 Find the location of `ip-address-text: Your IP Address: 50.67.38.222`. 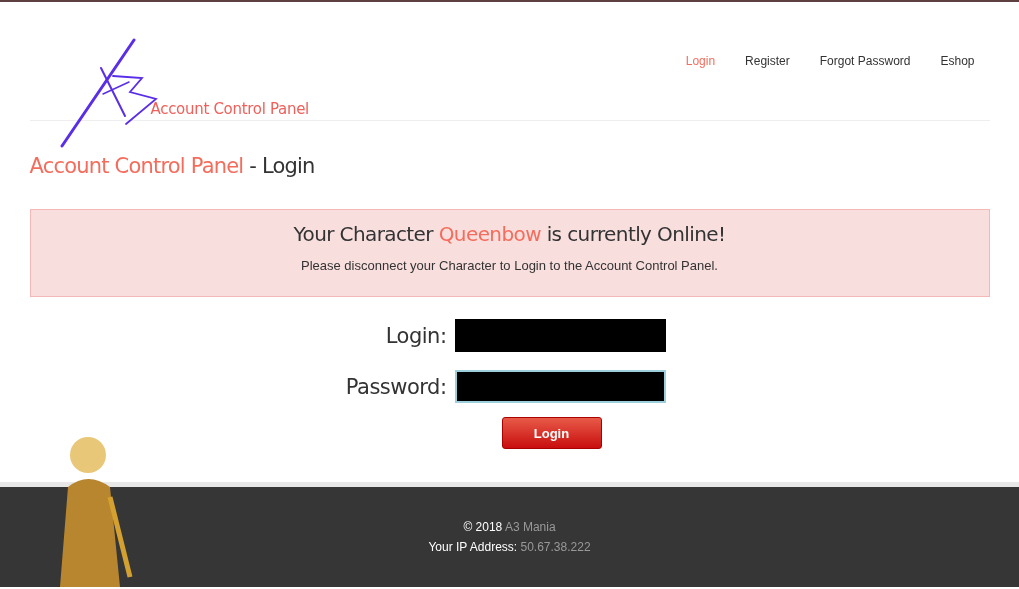

ip-address-text: Your IP Address: 50.67.38.222 is located at coordinates (509, 547).